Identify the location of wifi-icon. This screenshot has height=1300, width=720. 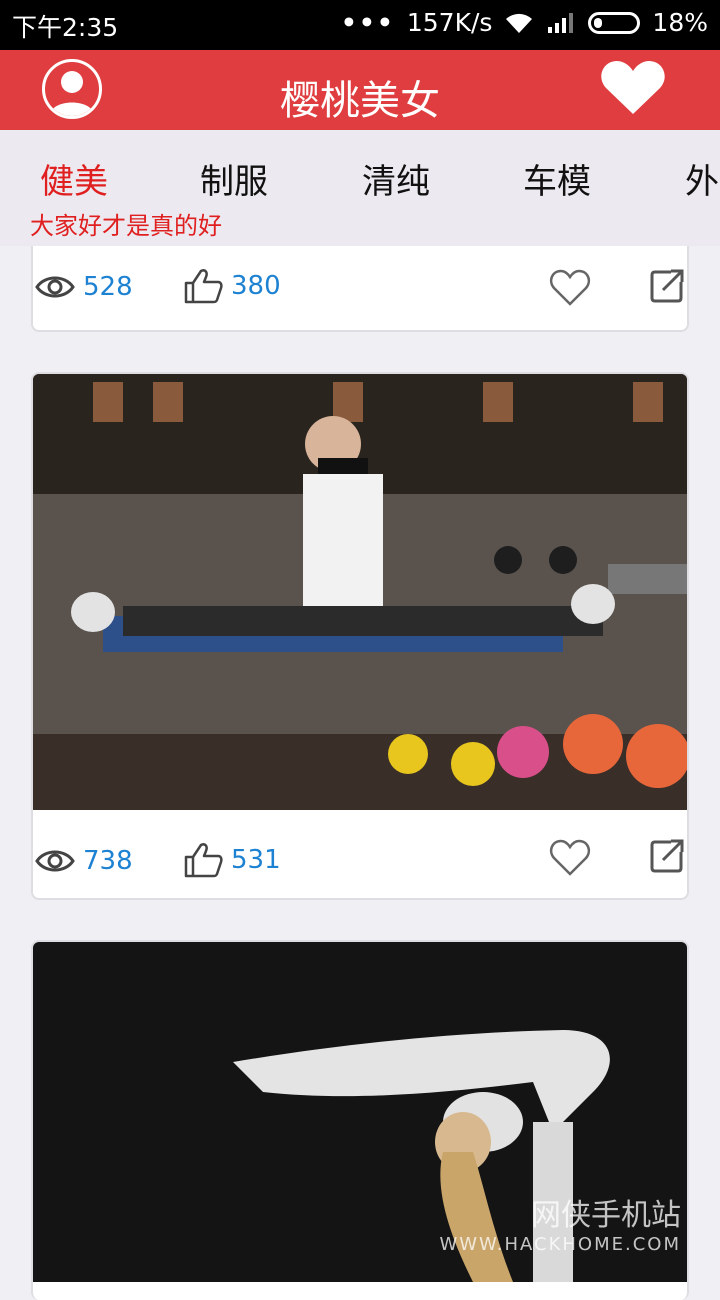
(519, 23).